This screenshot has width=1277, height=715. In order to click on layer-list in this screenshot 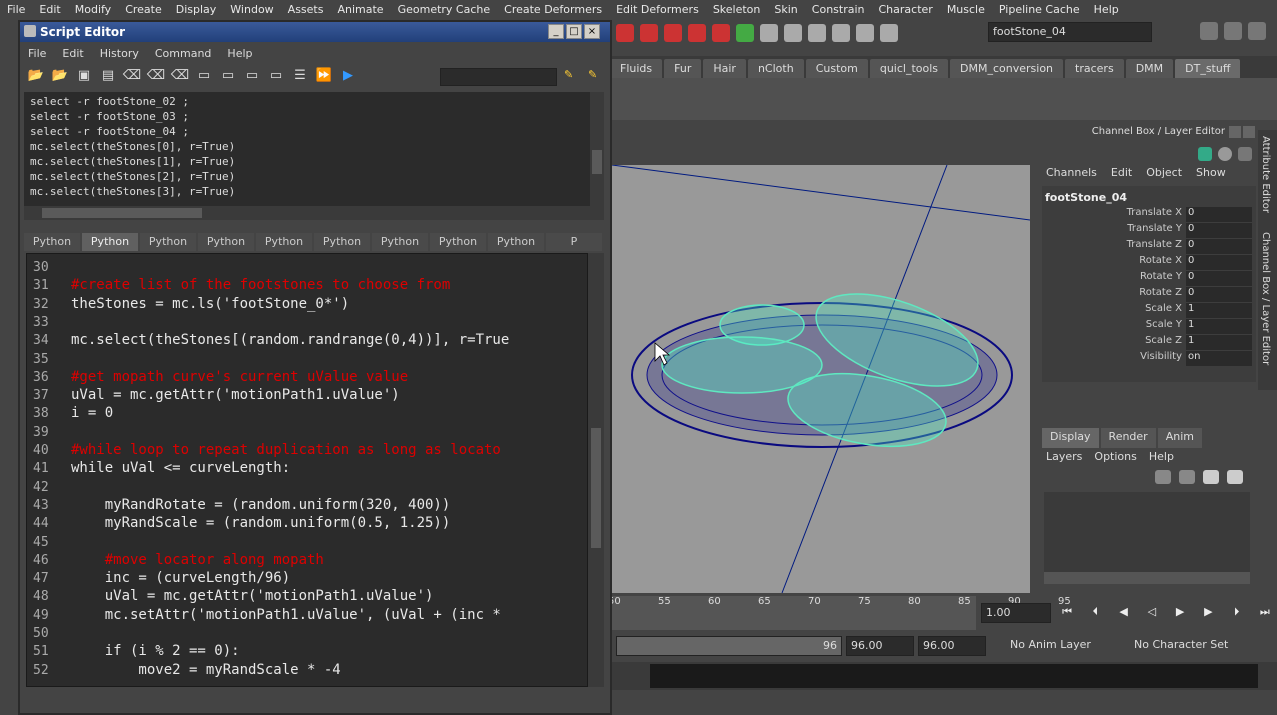, I will do `click(1147, 532)`.